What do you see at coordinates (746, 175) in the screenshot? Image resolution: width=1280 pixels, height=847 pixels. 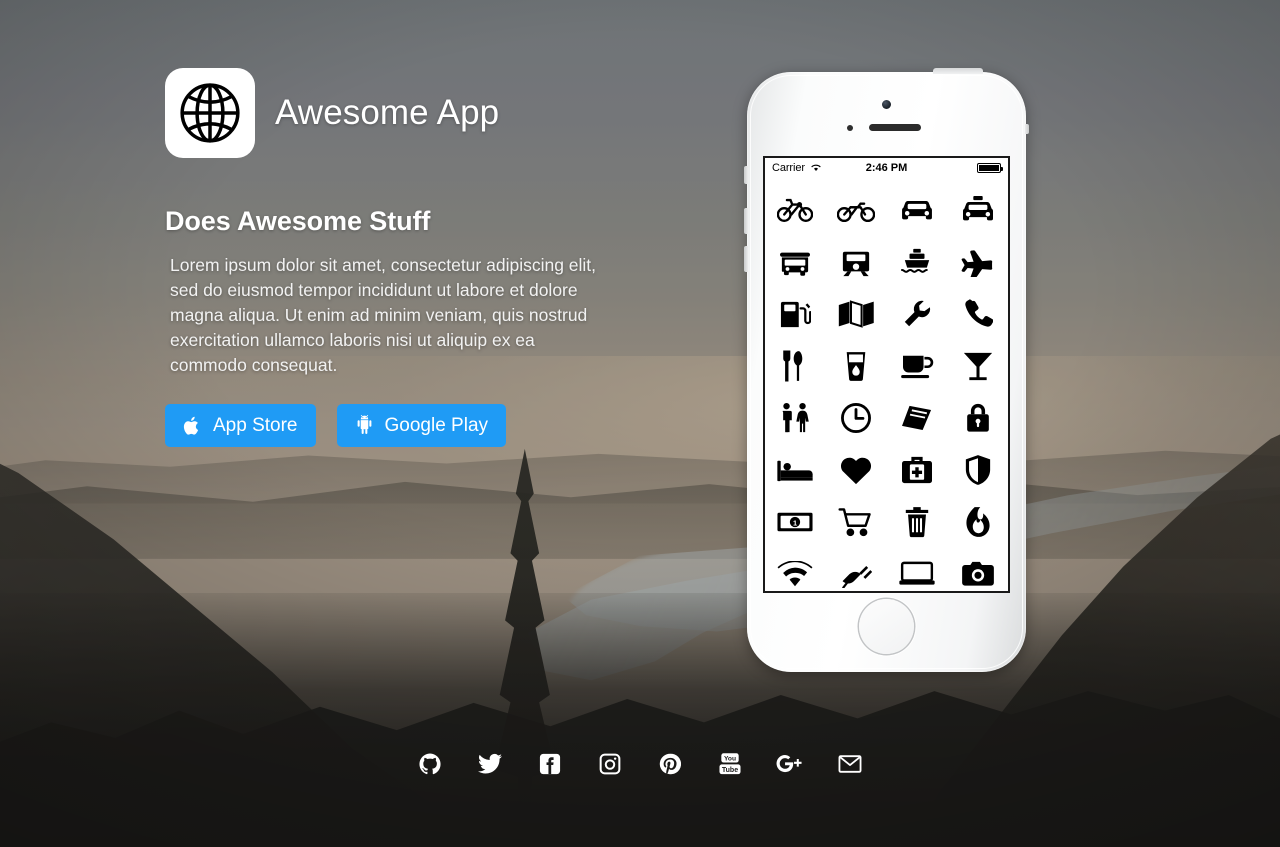 I see `phone-silent-switch` at bounding box center [746, 175].